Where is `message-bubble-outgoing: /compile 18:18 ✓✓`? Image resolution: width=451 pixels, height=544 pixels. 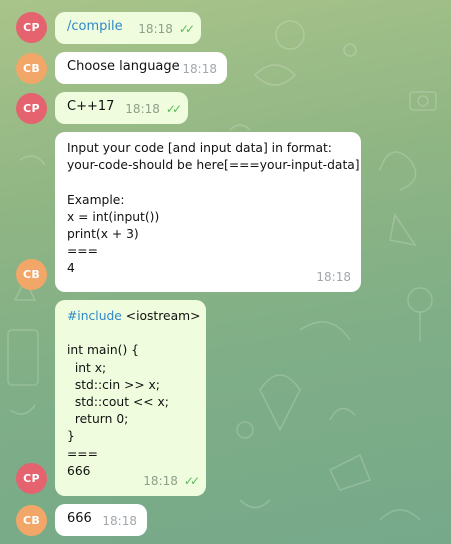
message-bubble-outgoing: /compile 18:18 ✓✓ is located at coordinates (128, 28).